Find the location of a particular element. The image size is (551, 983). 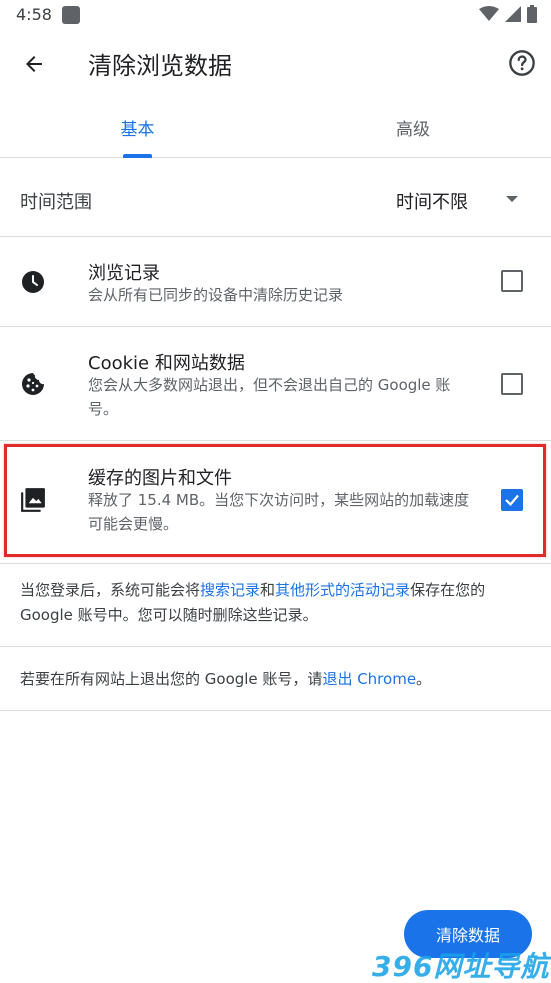

status-bar: 4:58 is located at coordinates (275, 15).